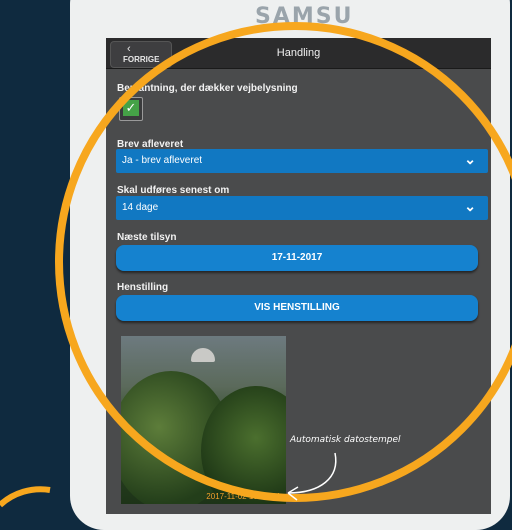 This screenshot has width=512, height=530. Describe the element at coordinates (312, 476) in the screenshot. I see `annotation-arrow-icon` at that location.